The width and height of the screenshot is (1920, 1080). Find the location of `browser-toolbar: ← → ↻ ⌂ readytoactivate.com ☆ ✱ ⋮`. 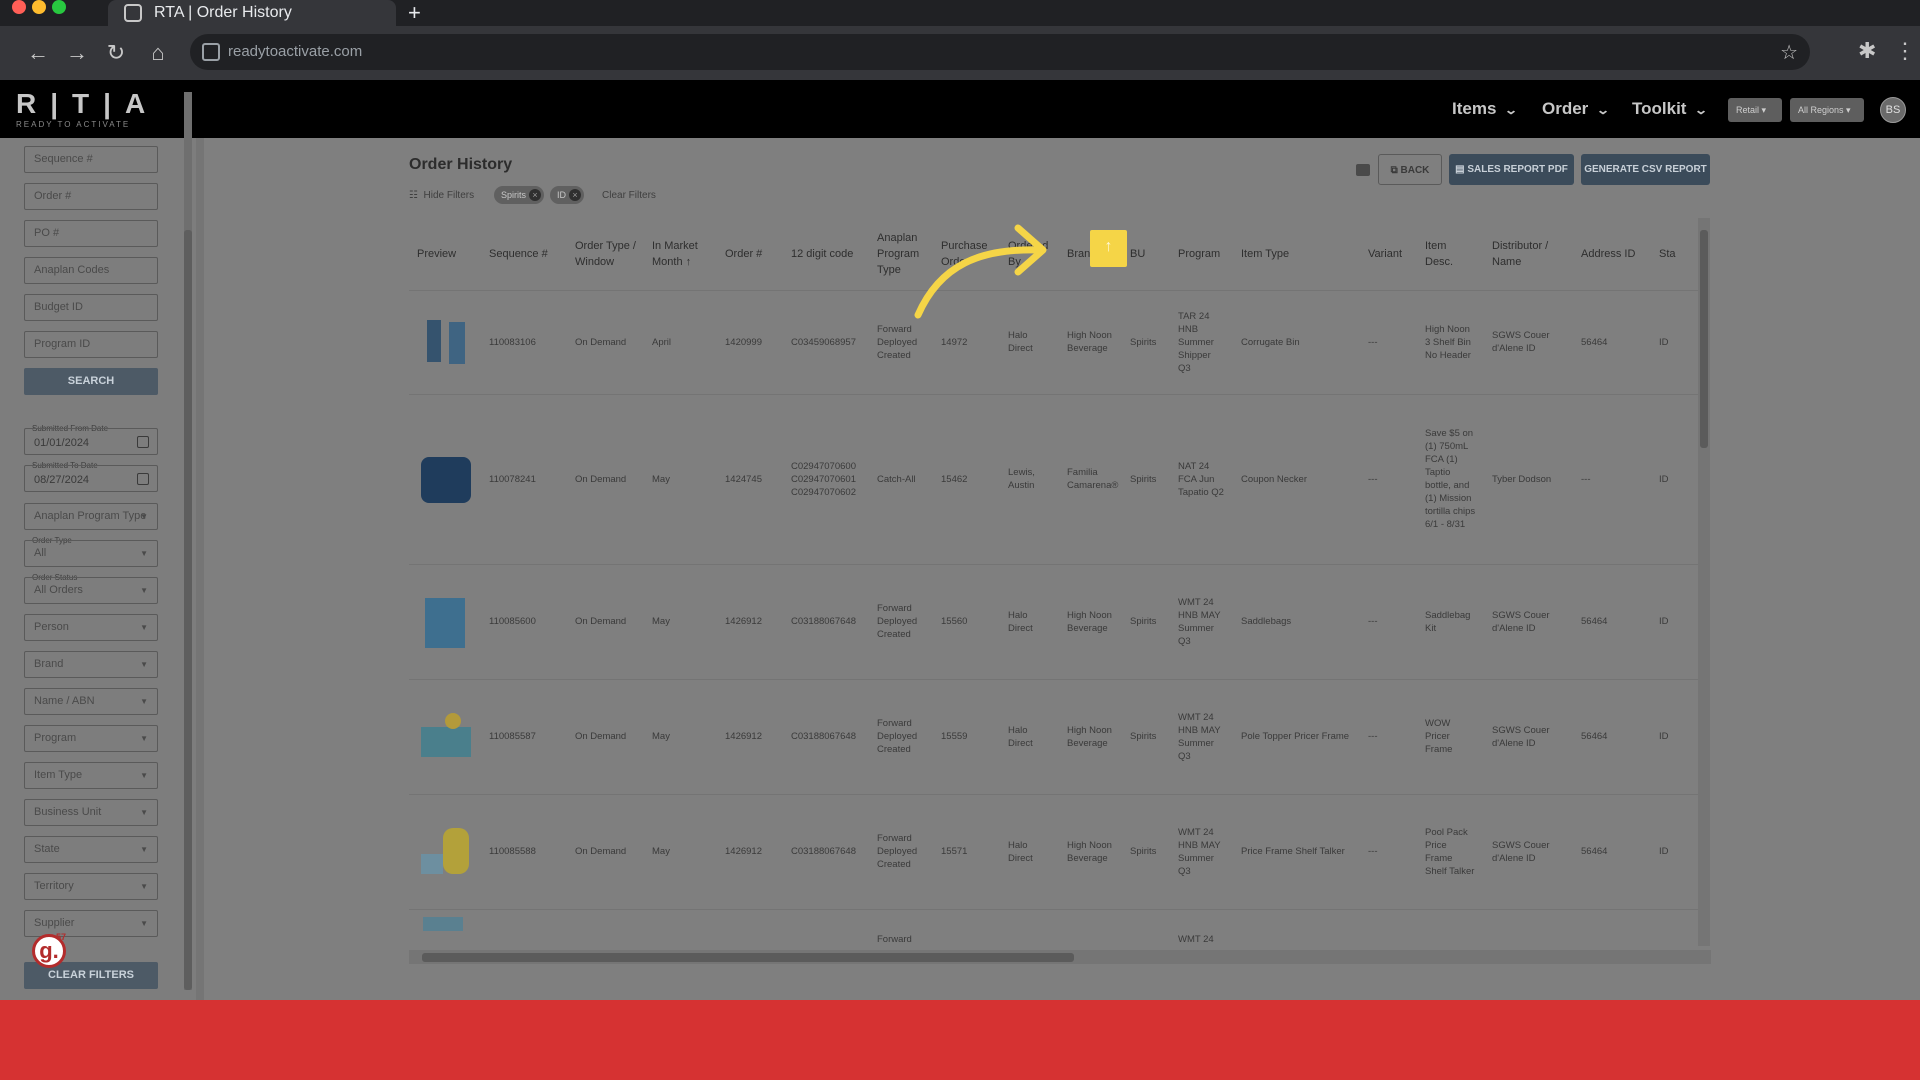

browser-toolbar: ← → ↻ ⌂ readytoactivate.com ☆ ✱ ⋮ is located at coordinates (960, 53).